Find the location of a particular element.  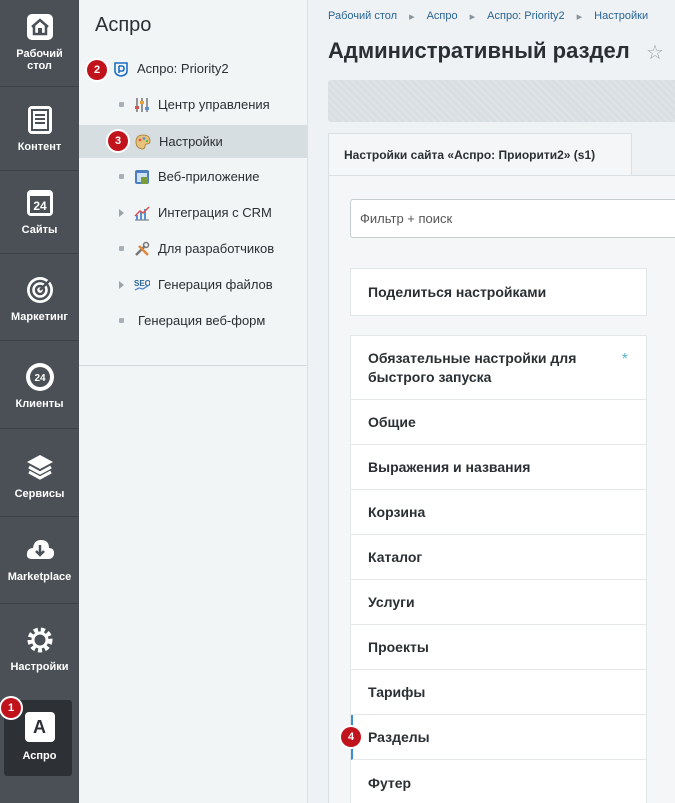

menu-title: Аспро is located at coordinates (123, 25).